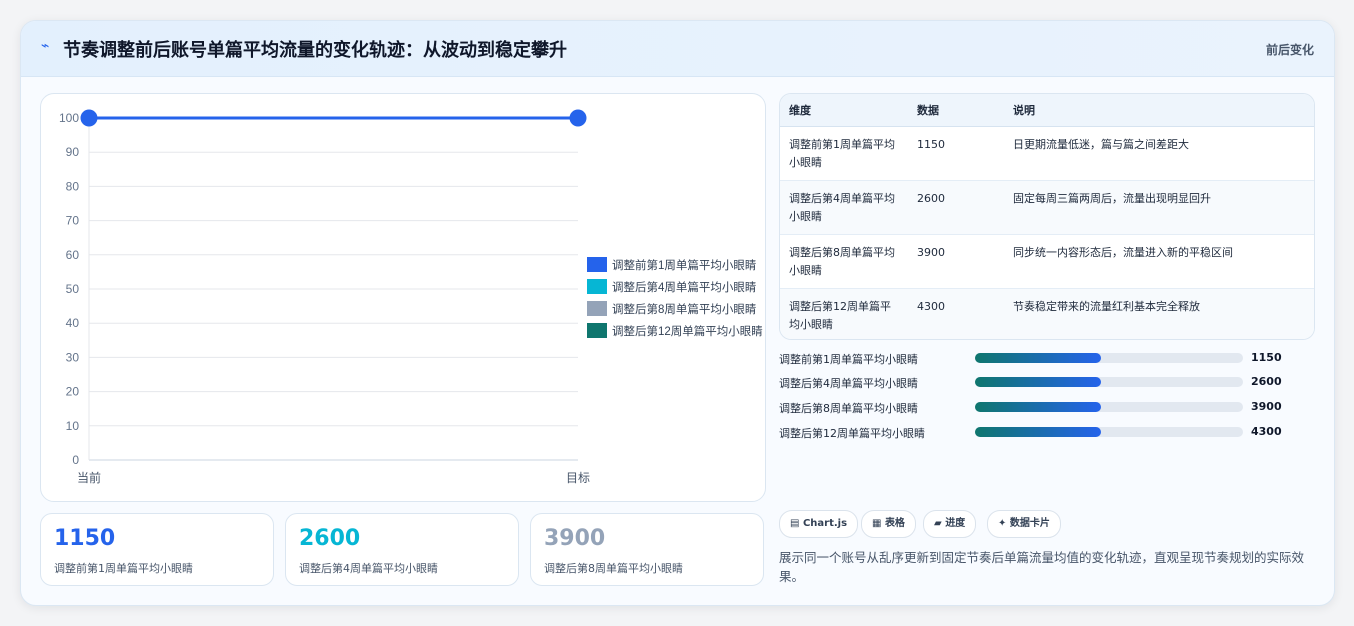  I want to click on column-header-dimension: 维度, so click(844, 110).